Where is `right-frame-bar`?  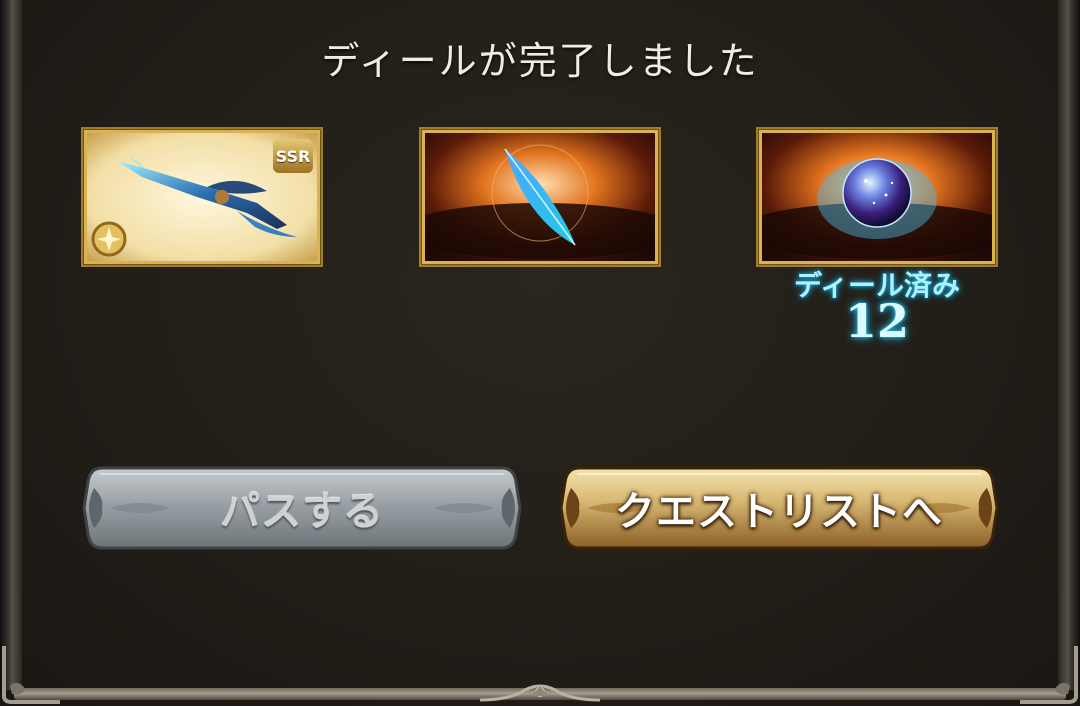 right-frame-bar is located at coordinates (1069, 345).